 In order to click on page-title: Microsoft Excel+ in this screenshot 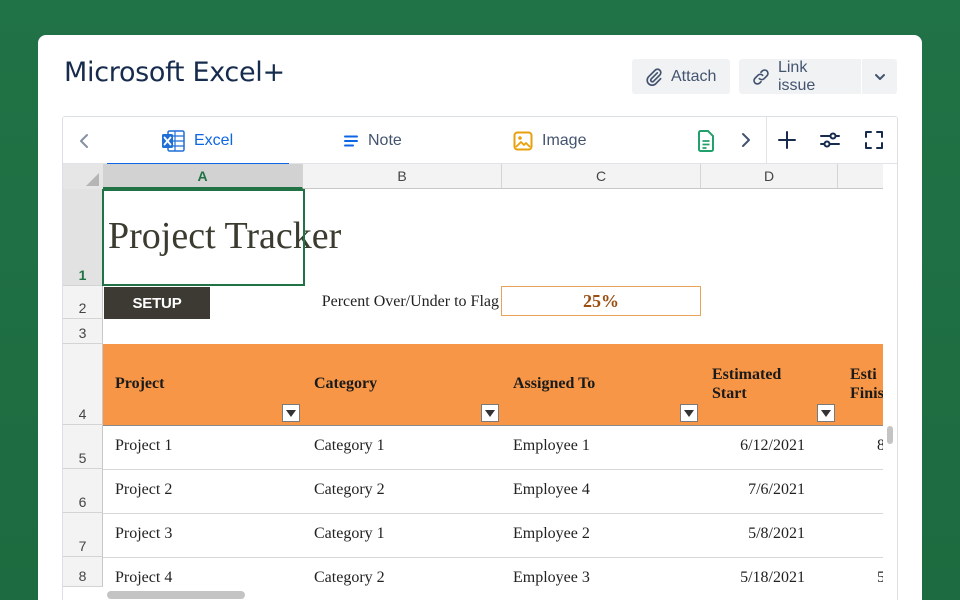, I will do `click(174, 72)`.